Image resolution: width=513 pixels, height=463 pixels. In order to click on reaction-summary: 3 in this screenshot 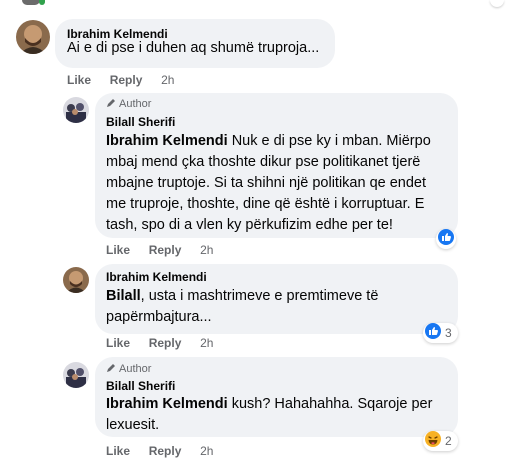, I will do `click(440, 333)`.